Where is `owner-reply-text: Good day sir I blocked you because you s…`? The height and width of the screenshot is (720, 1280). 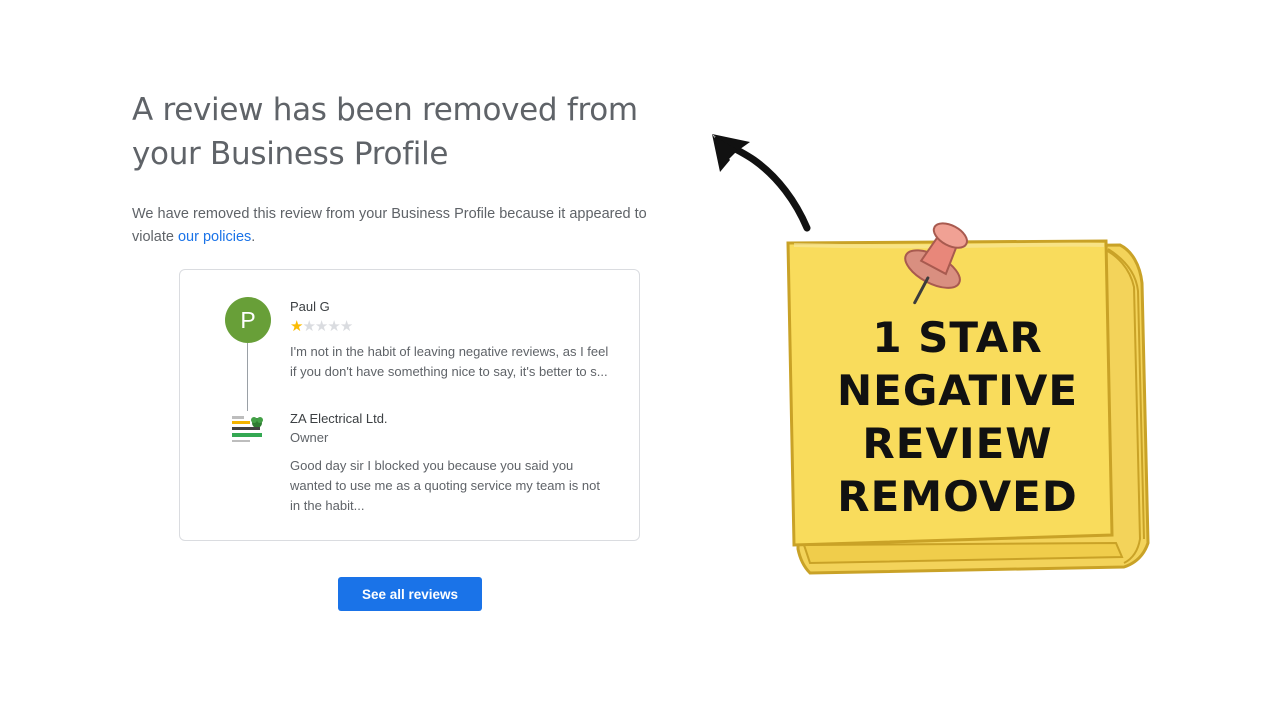 owner-reply-text: Good day sir I blocked you because you s… is located at coordinates (445, 485).